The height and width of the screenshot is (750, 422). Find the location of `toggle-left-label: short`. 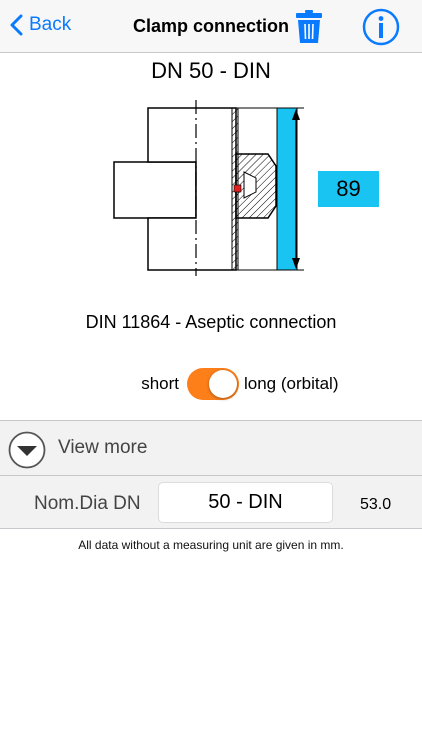

toggle-left-label: short is located at coordinates (160, 383).